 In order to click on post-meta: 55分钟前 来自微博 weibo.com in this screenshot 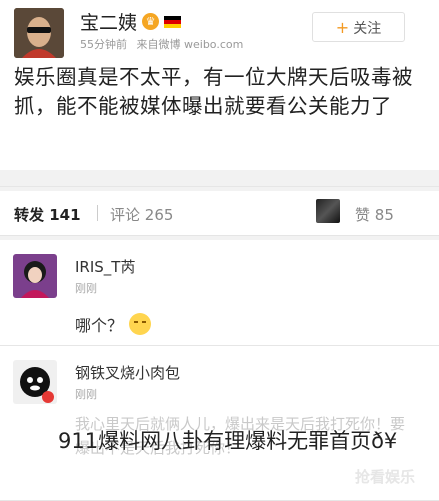, I will do `click(161, 44)`.